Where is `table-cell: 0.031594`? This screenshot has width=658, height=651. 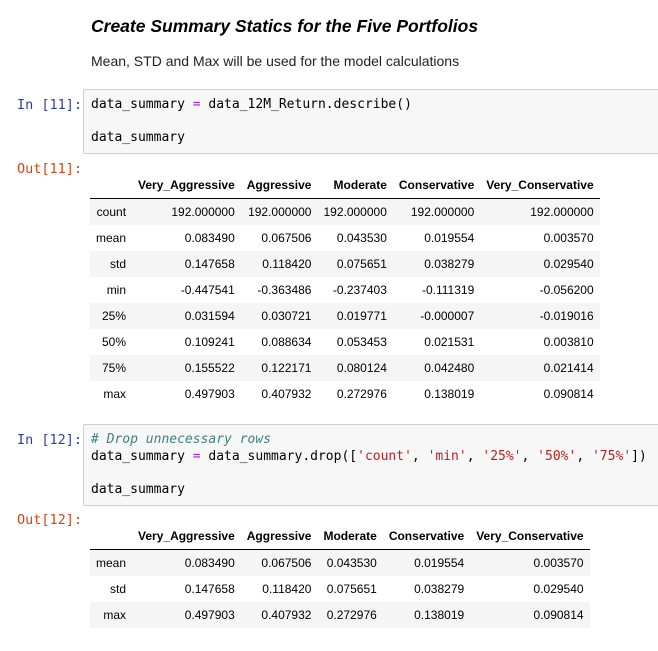 table-cell: 0.031594 is located at coordinates (209, 316).